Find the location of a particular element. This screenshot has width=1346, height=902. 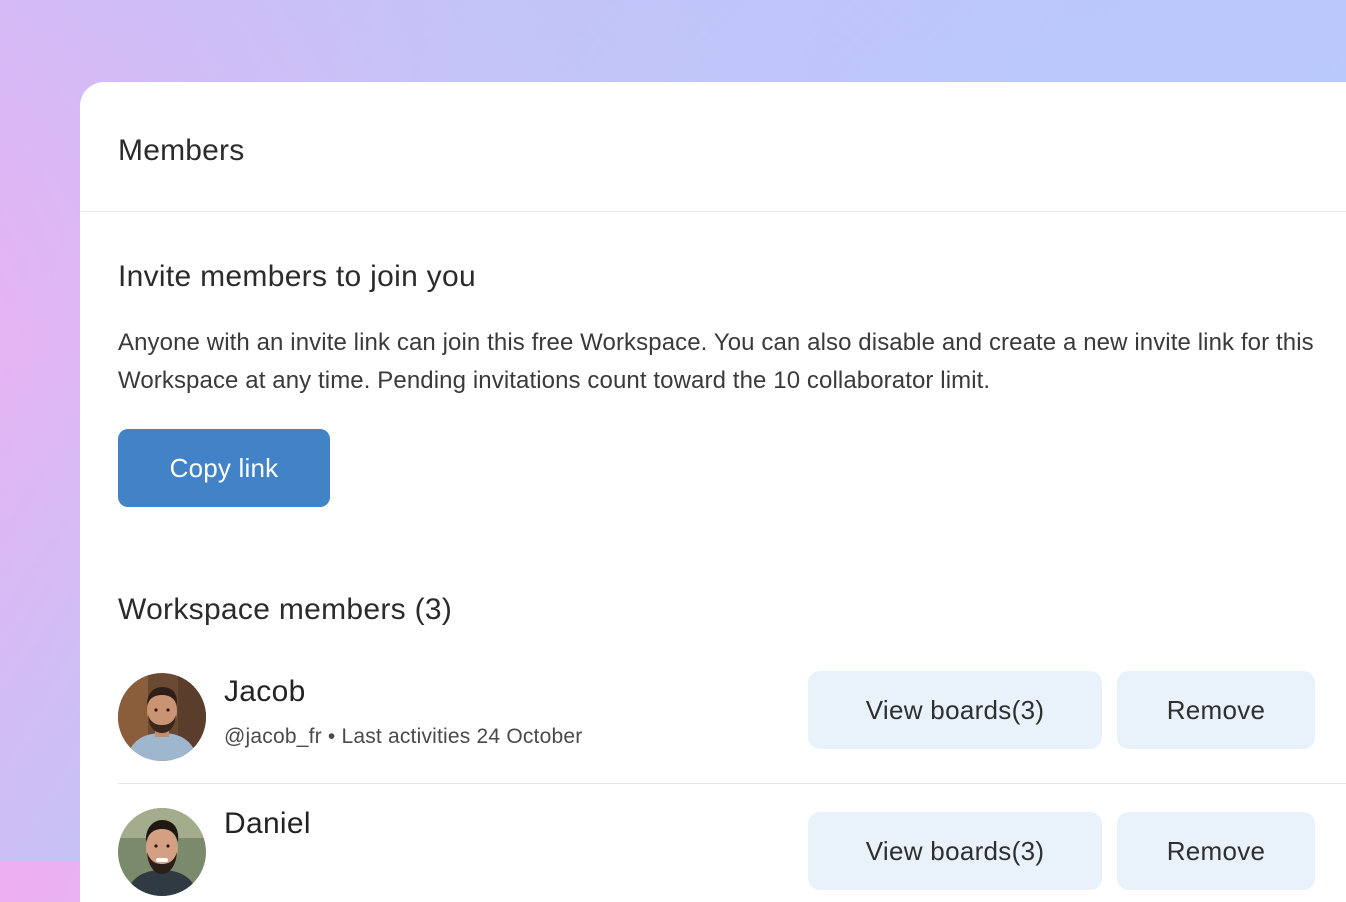

copy-link-button: Copy link is located at coordinates (224, 468).